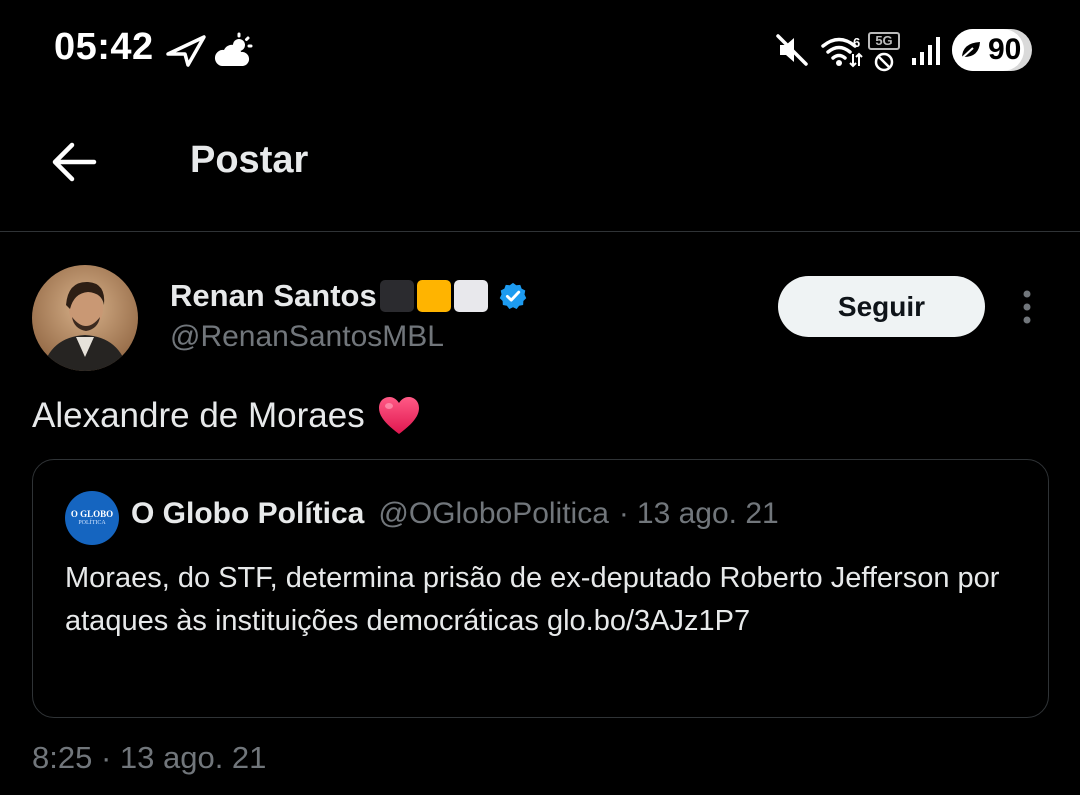  What do you see at coordinates (307, 337) in the screenshot?
I see `author-handle: @RenanSantosMBL` at bounding box center [307, 337].